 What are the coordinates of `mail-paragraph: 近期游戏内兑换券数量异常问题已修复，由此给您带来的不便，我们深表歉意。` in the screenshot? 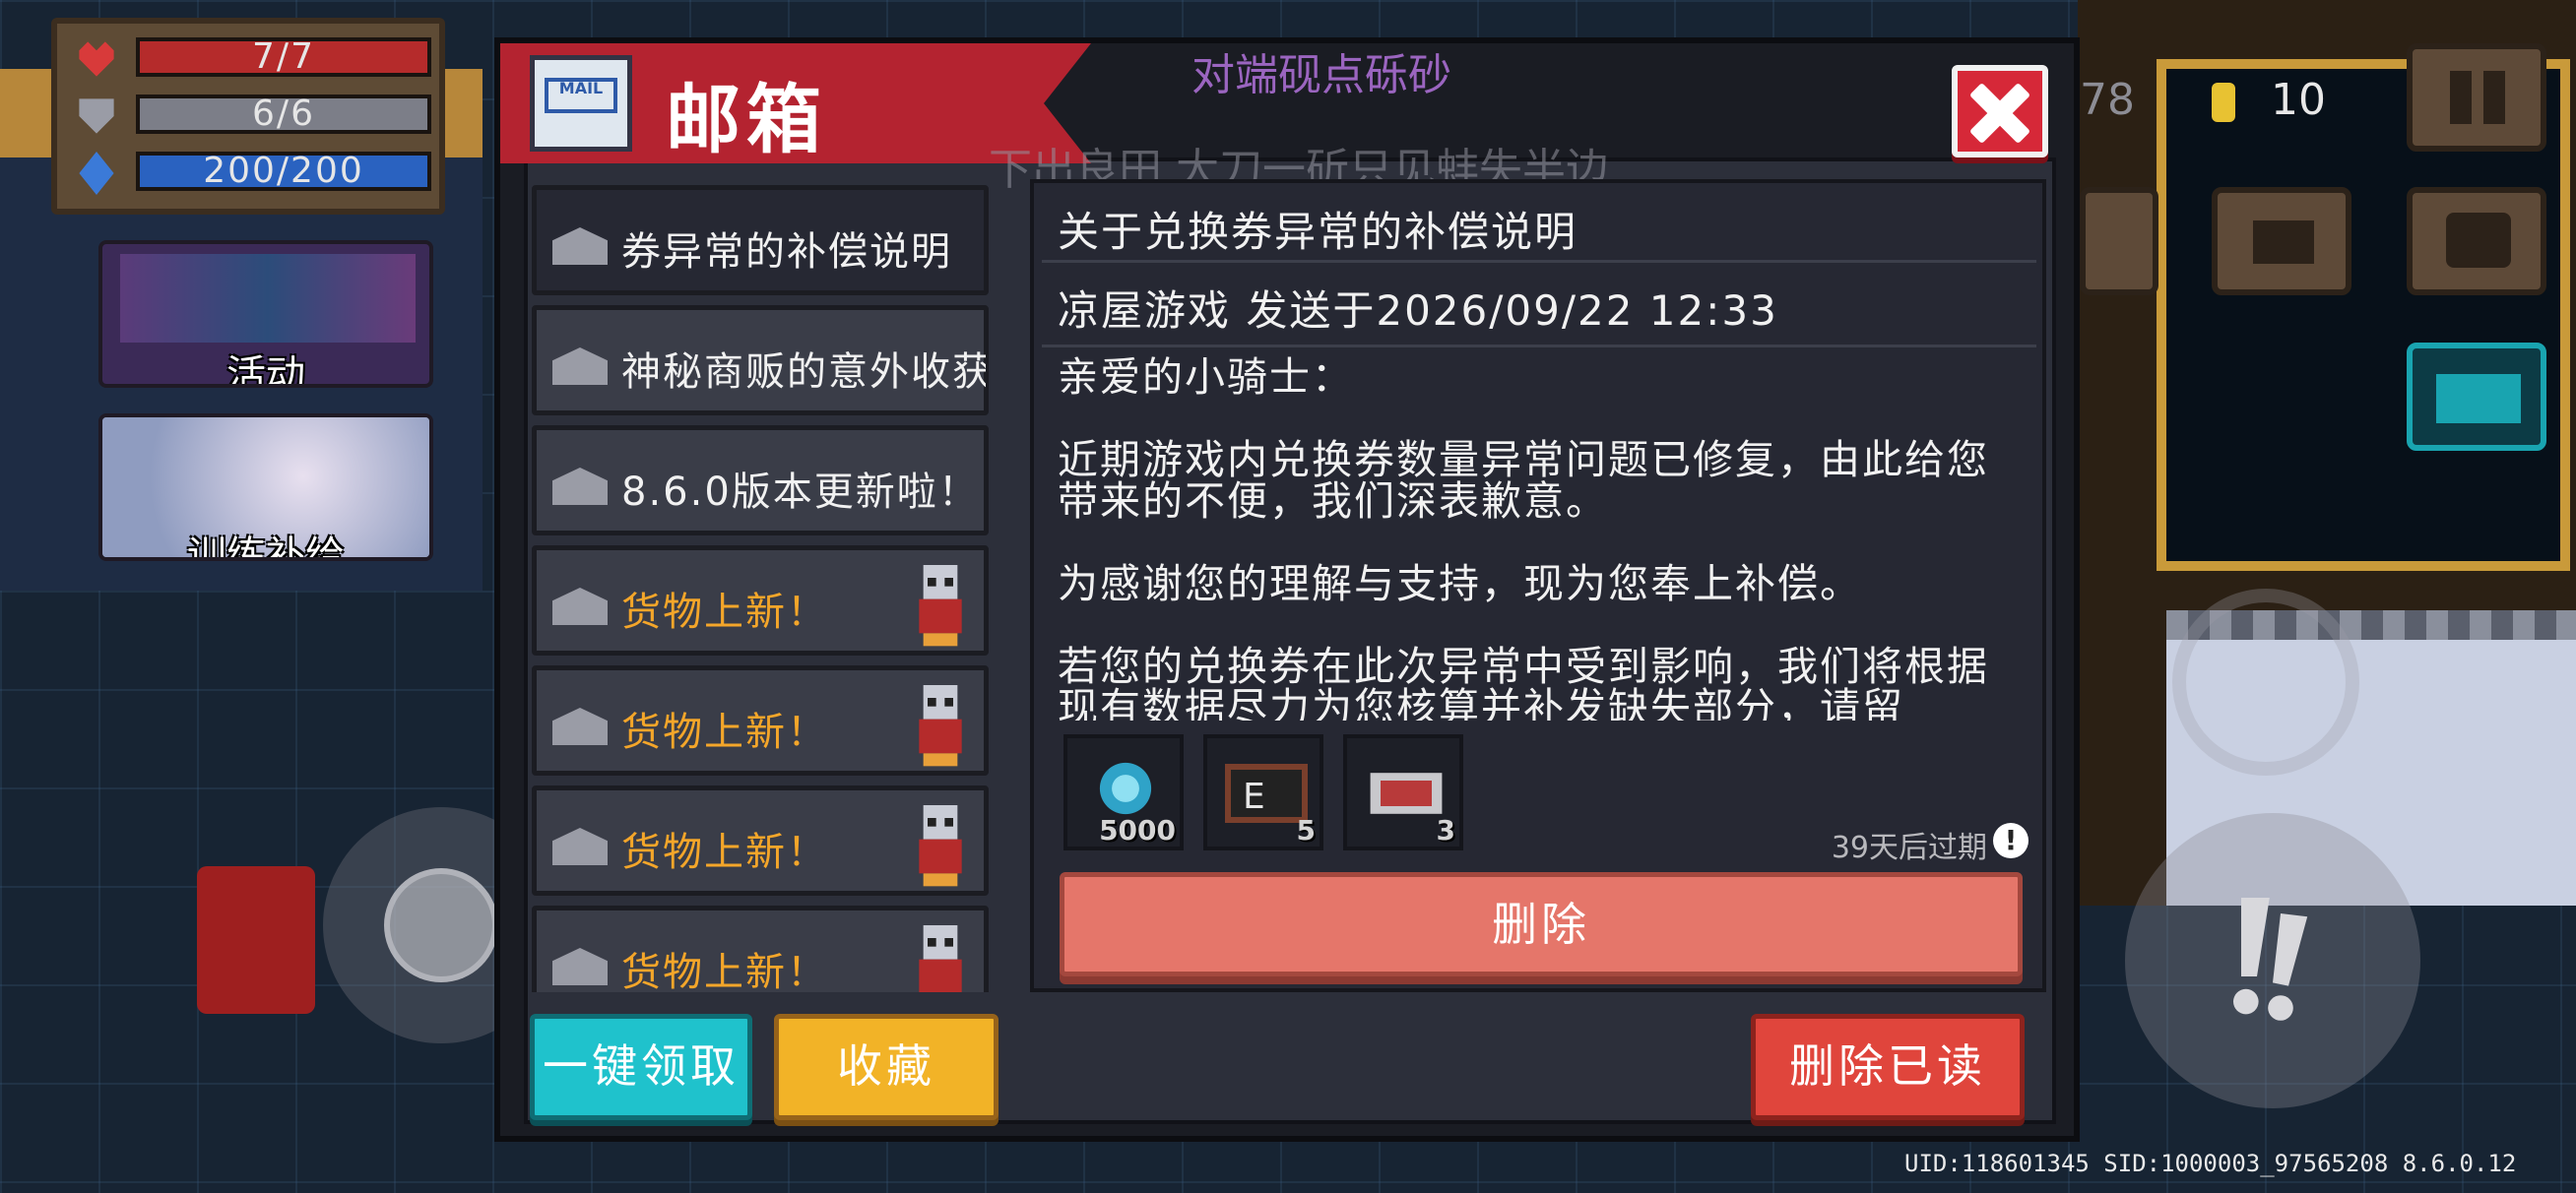 It's located at (1523, 480).